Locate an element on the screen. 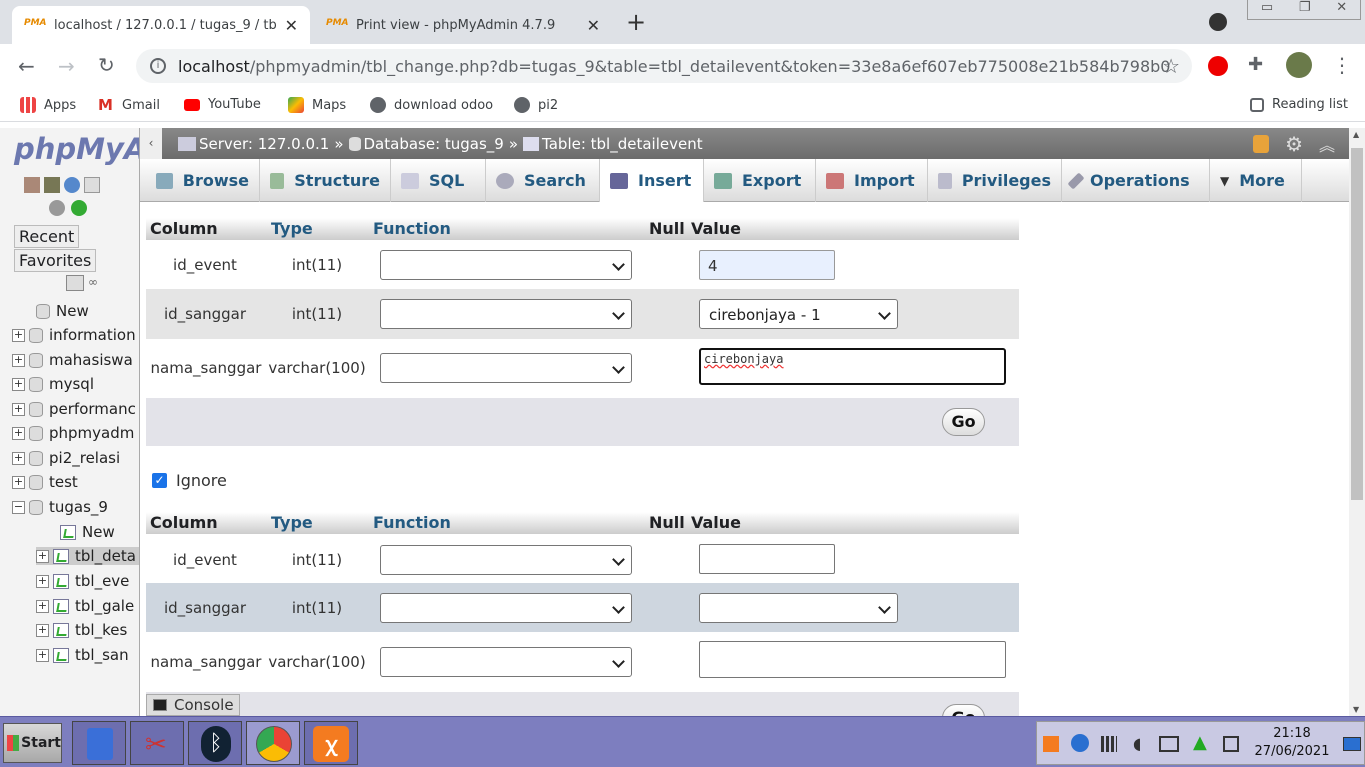 The image size is (1365, 767). collapse-all-icon is located at coordinates (75, 283).